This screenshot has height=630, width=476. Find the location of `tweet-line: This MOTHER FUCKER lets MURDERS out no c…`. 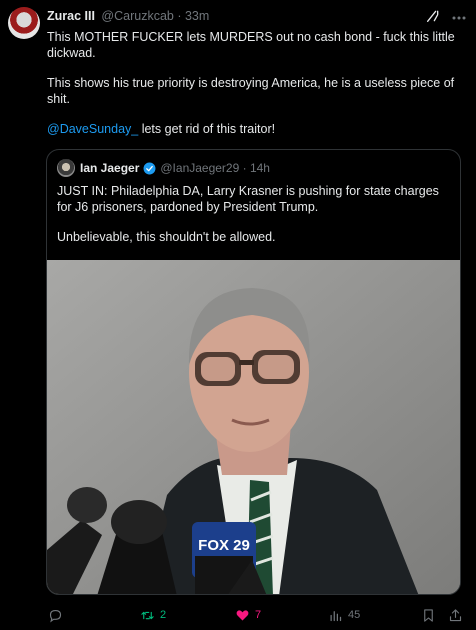

tweet-line: This MOTHER FUCKER lets MURDERS out no c… is located at coordinates (251, 45).